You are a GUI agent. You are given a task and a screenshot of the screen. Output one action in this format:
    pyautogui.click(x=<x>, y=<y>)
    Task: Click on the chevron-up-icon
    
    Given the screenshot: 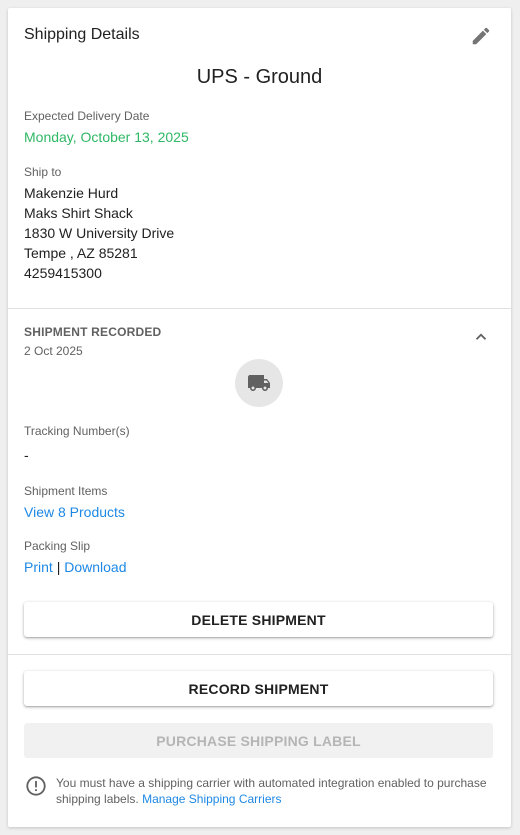 What is the action you would take?
    pyautogui.click(x=481, y=337)
    